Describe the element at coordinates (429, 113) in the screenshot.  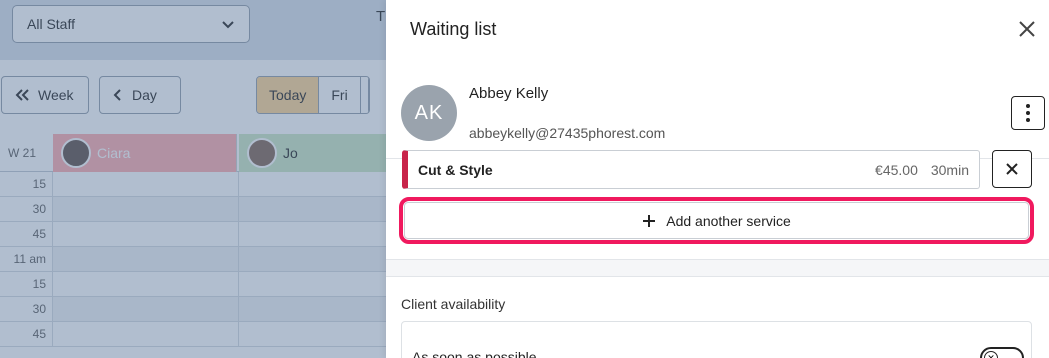
I see `client-avatar: AK` at that location.